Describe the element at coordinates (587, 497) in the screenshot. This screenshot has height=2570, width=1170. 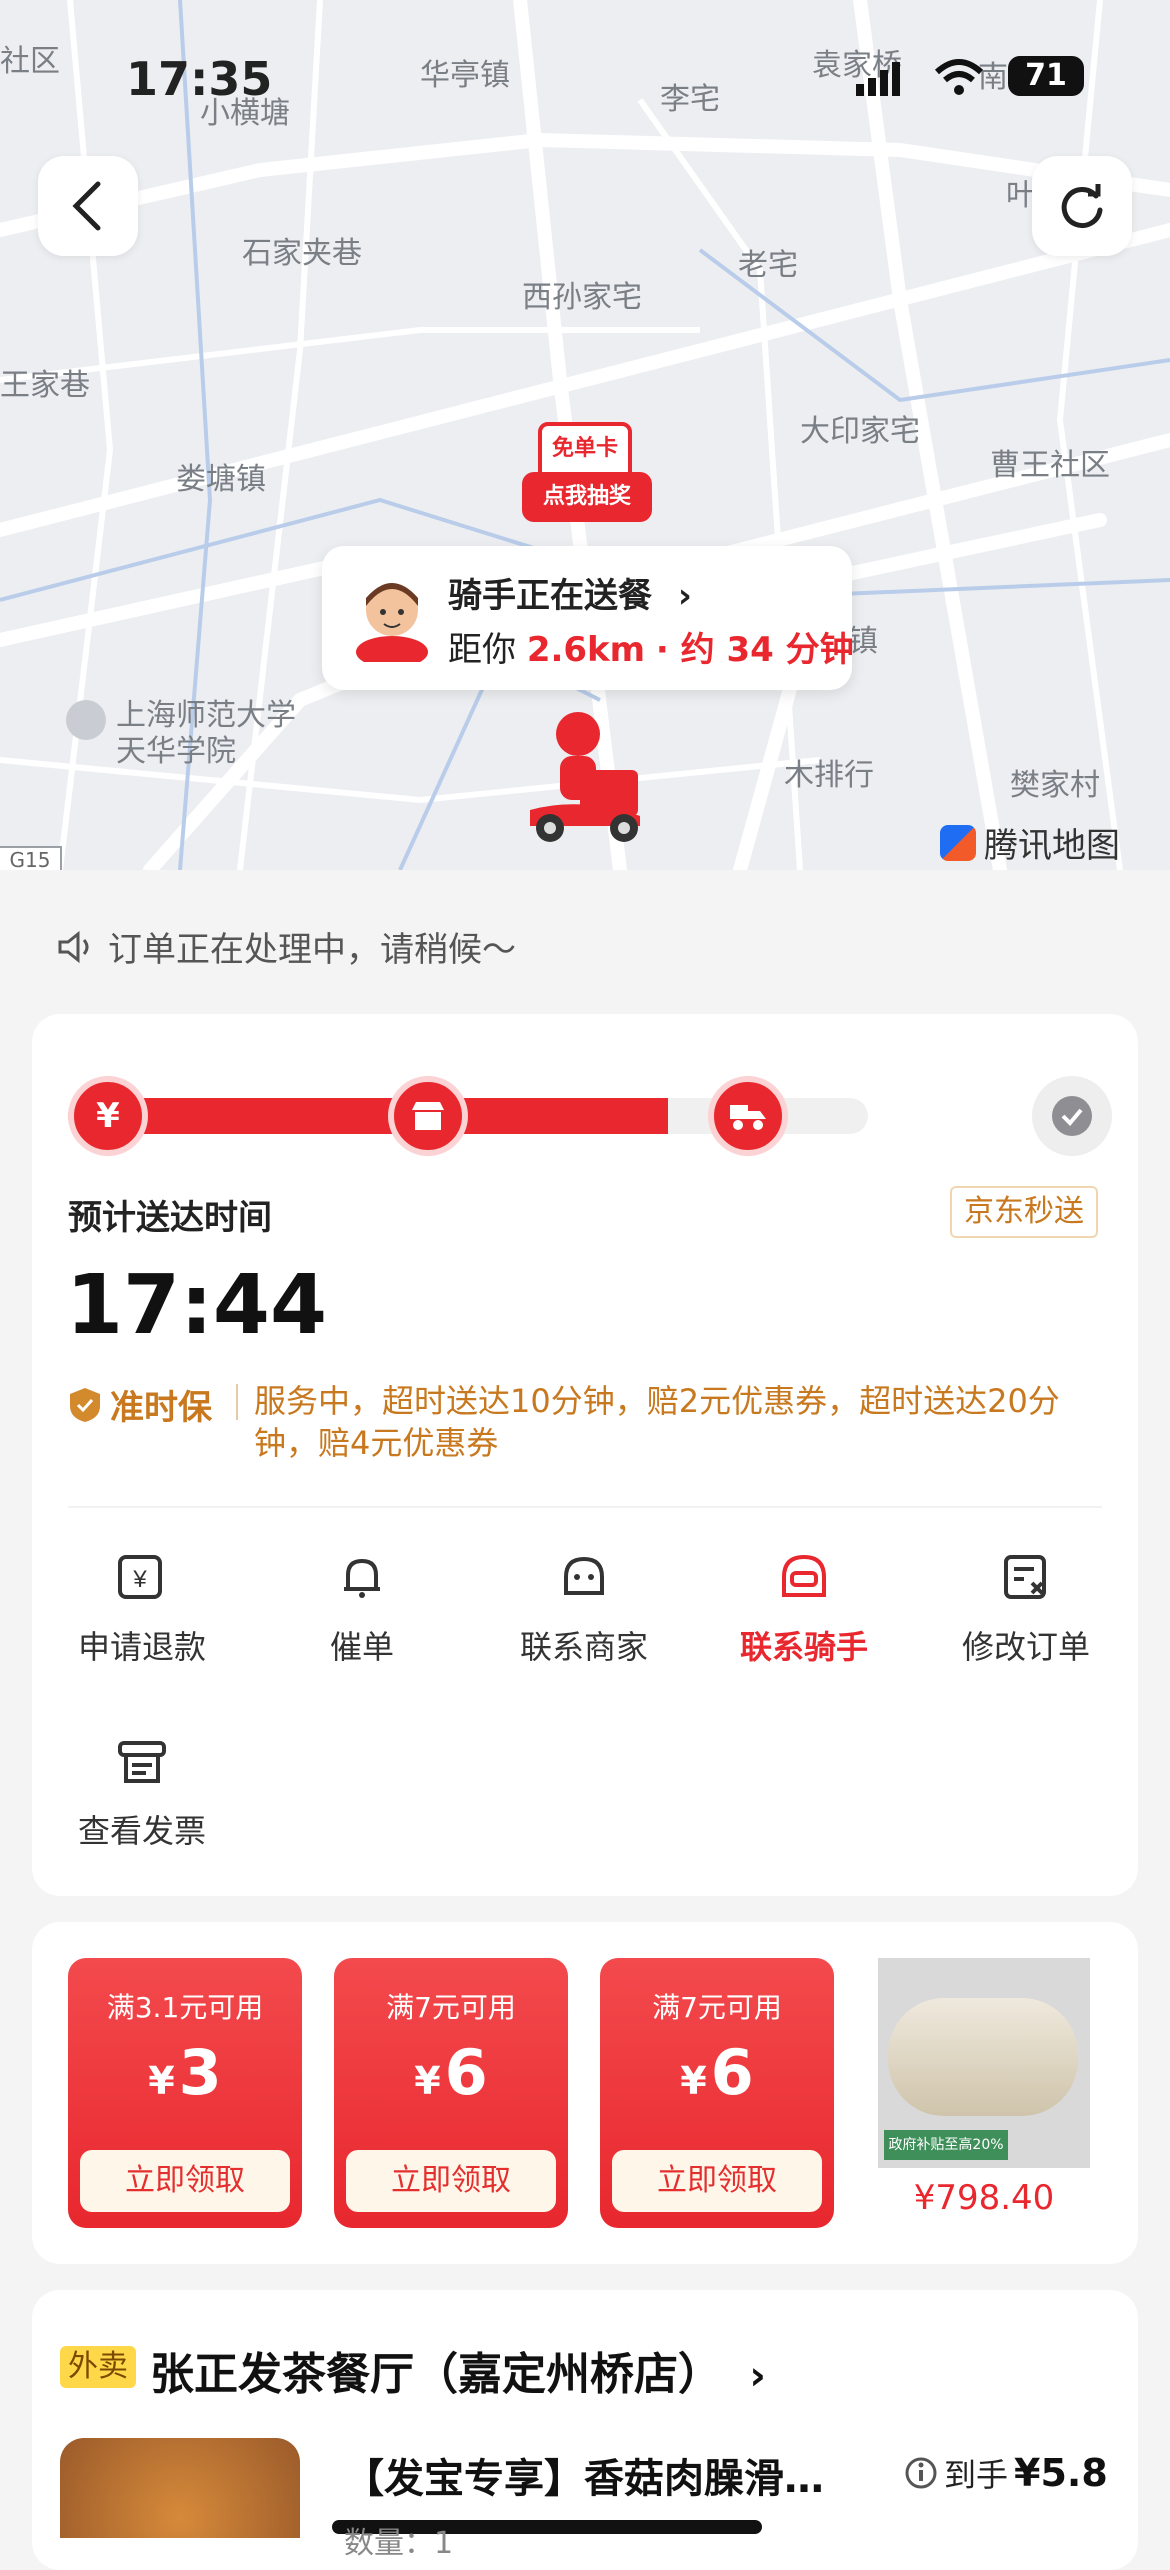
I see `lottery-button: 点我抽奖` at that location.